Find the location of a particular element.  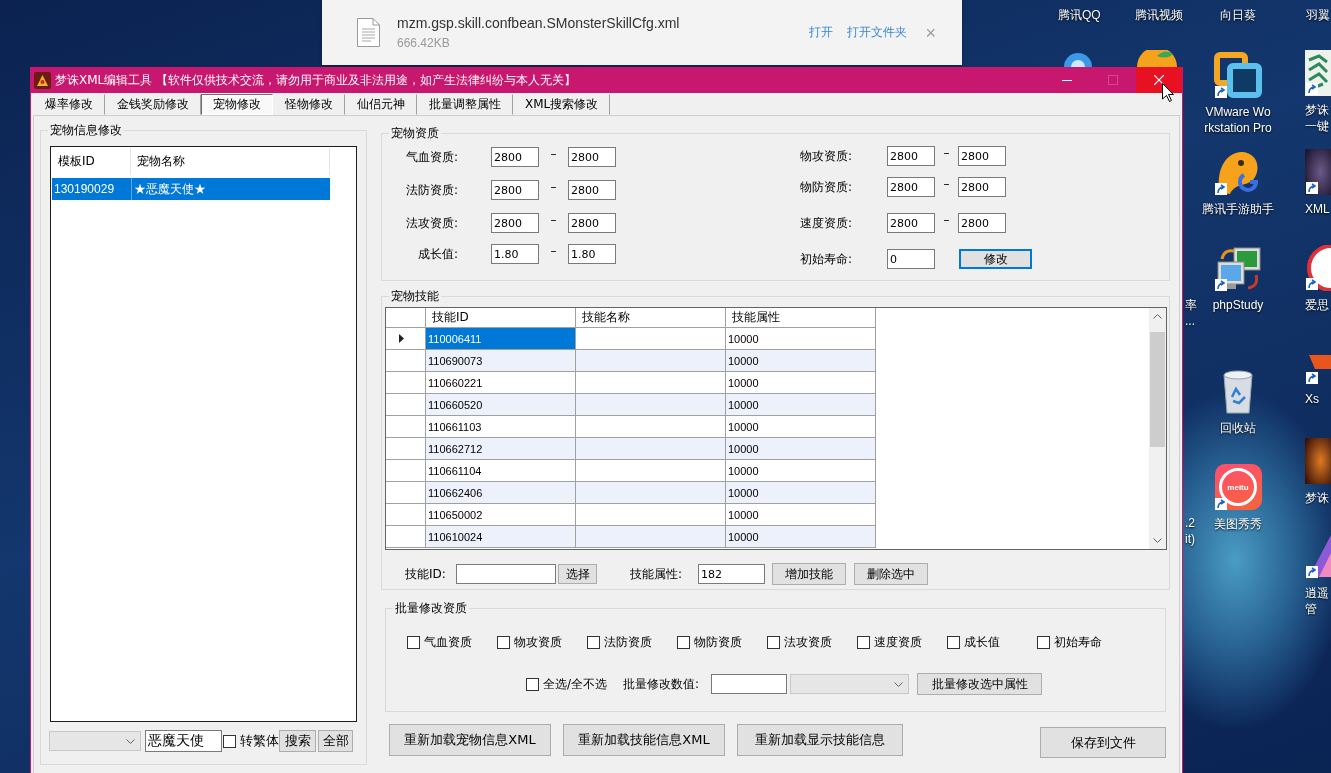

min-value-field: 1.80 is located at coordinates (515, 254).